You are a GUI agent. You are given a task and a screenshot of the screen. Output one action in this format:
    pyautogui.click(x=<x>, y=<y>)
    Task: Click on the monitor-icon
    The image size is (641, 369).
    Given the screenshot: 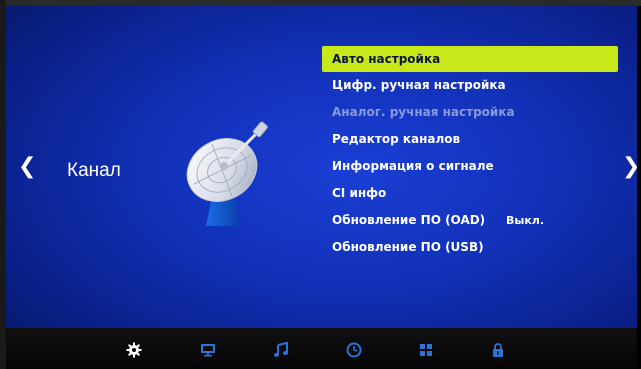 What is the action you would take?
    pyautogui.click(x=208, y=350)
    